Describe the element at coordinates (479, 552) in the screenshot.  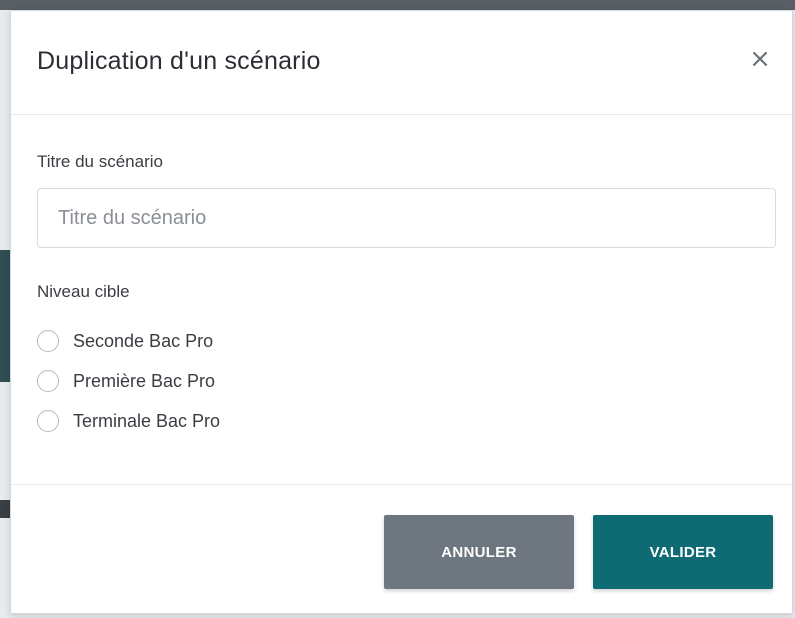
I see `cancel-button: ANNULER` at that location.